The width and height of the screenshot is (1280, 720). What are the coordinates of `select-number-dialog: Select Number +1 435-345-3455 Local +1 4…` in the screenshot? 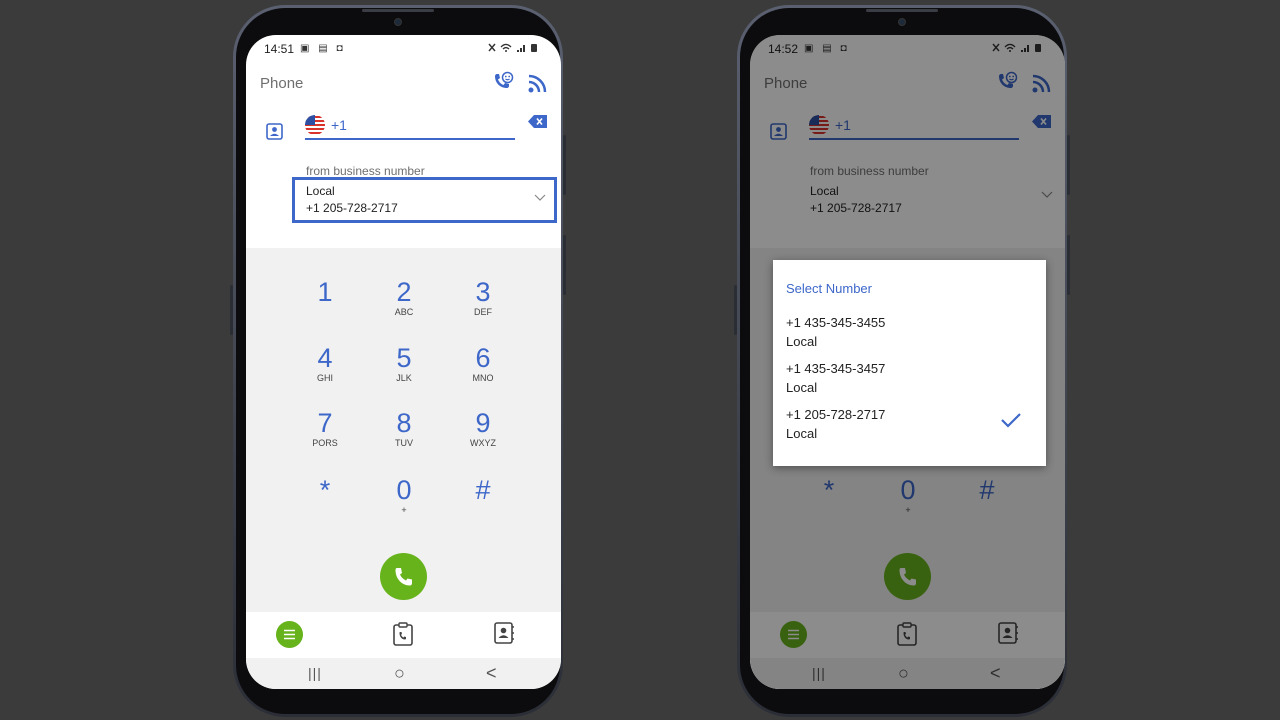 It's located at (909, 363).